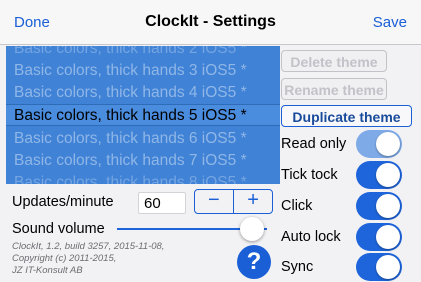  Describe the element at coordinates (143, 178) in the screenshot. I see `picker-row: Basic colors, thick hands 8 iOS5 *` at that location.